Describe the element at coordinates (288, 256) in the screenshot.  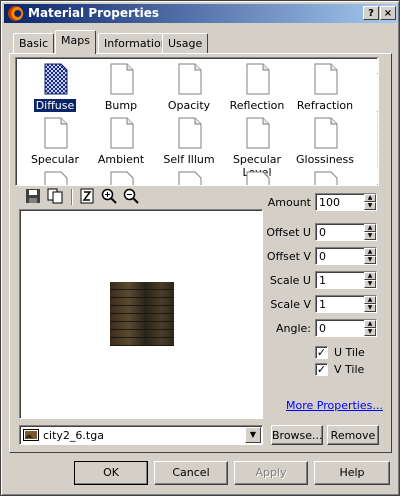
I see `offset-v-label: Offset V` at that location.